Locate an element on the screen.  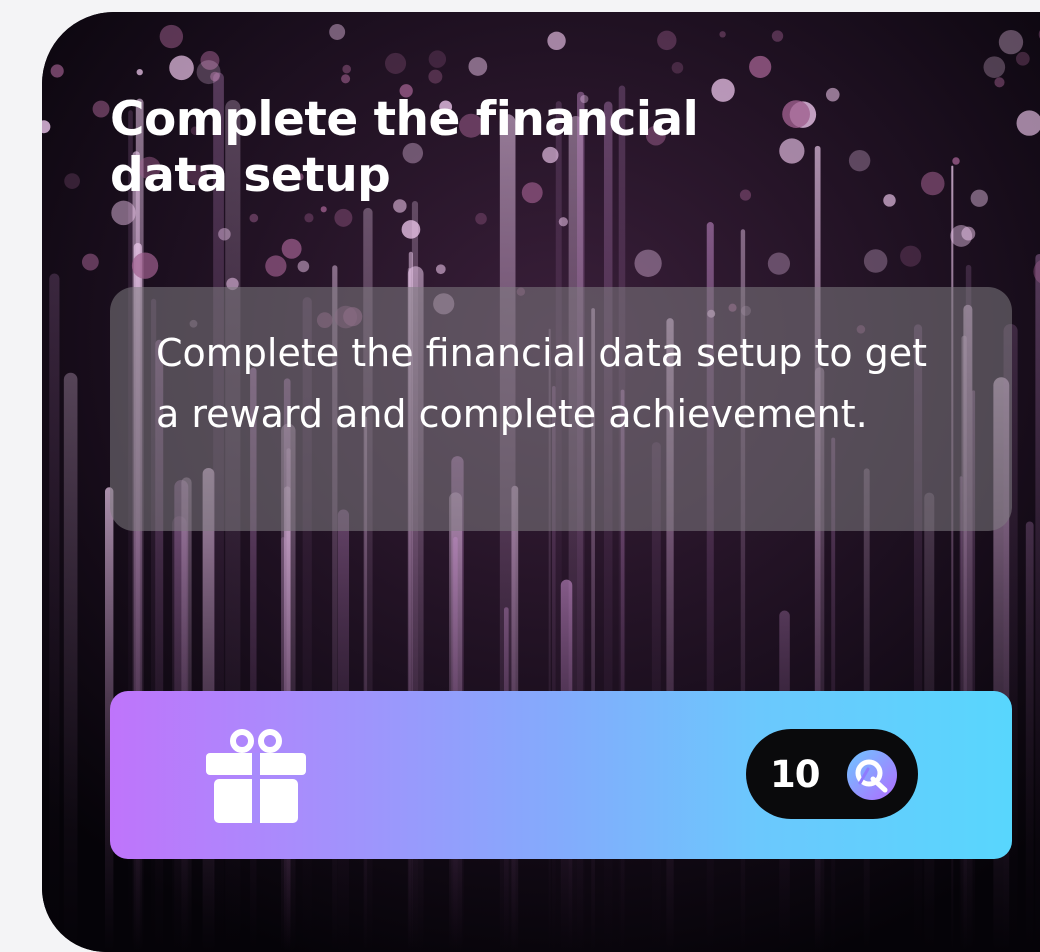
gift-icon is located at coordinates (256, 776).